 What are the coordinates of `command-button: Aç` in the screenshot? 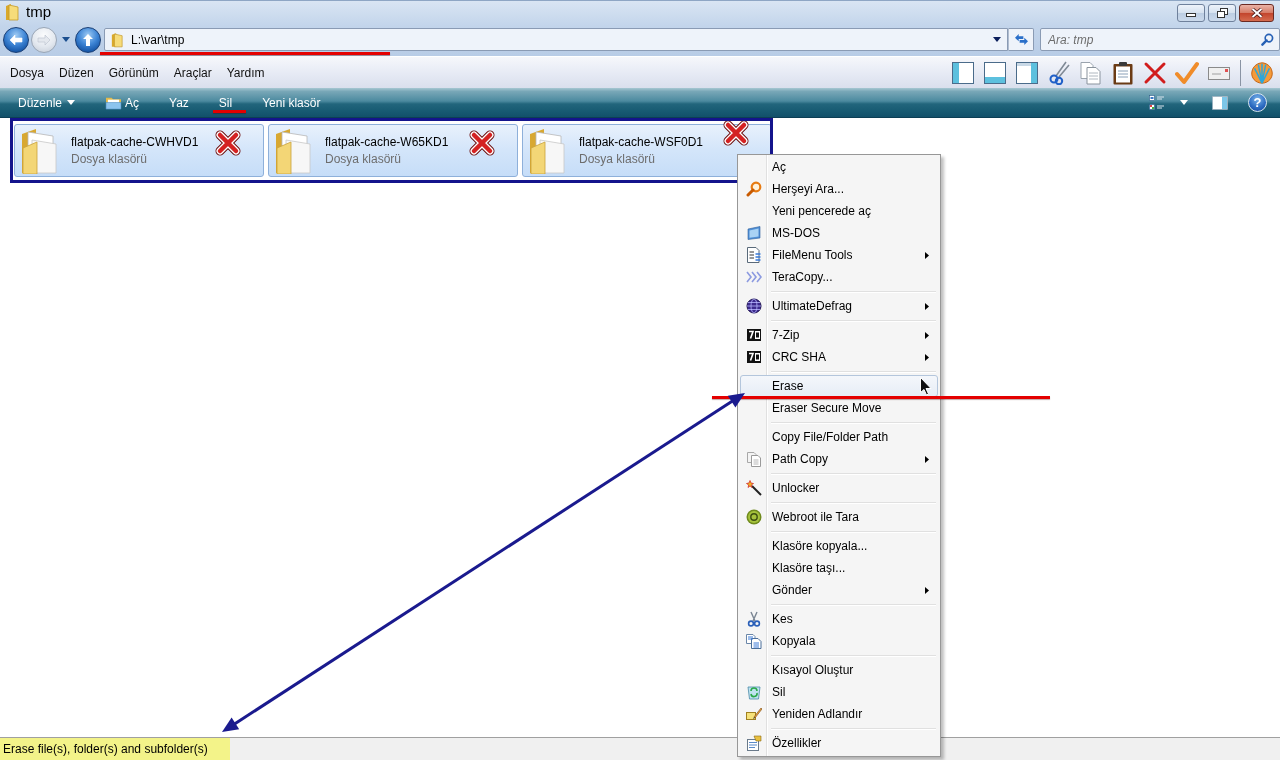 It's located at (122, 102).